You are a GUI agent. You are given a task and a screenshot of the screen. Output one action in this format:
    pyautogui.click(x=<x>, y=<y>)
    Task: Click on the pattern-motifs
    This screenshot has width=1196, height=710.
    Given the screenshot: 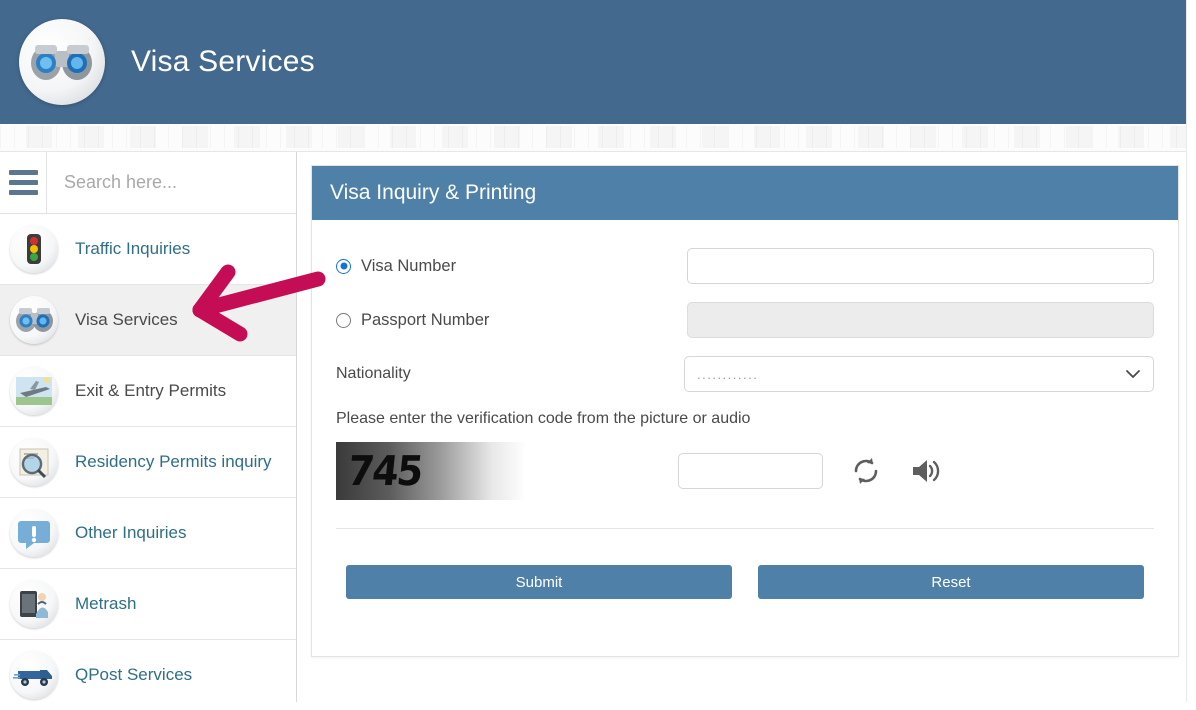 What is the action you would take?
    pyautogui.click(x=593, y=137)
    